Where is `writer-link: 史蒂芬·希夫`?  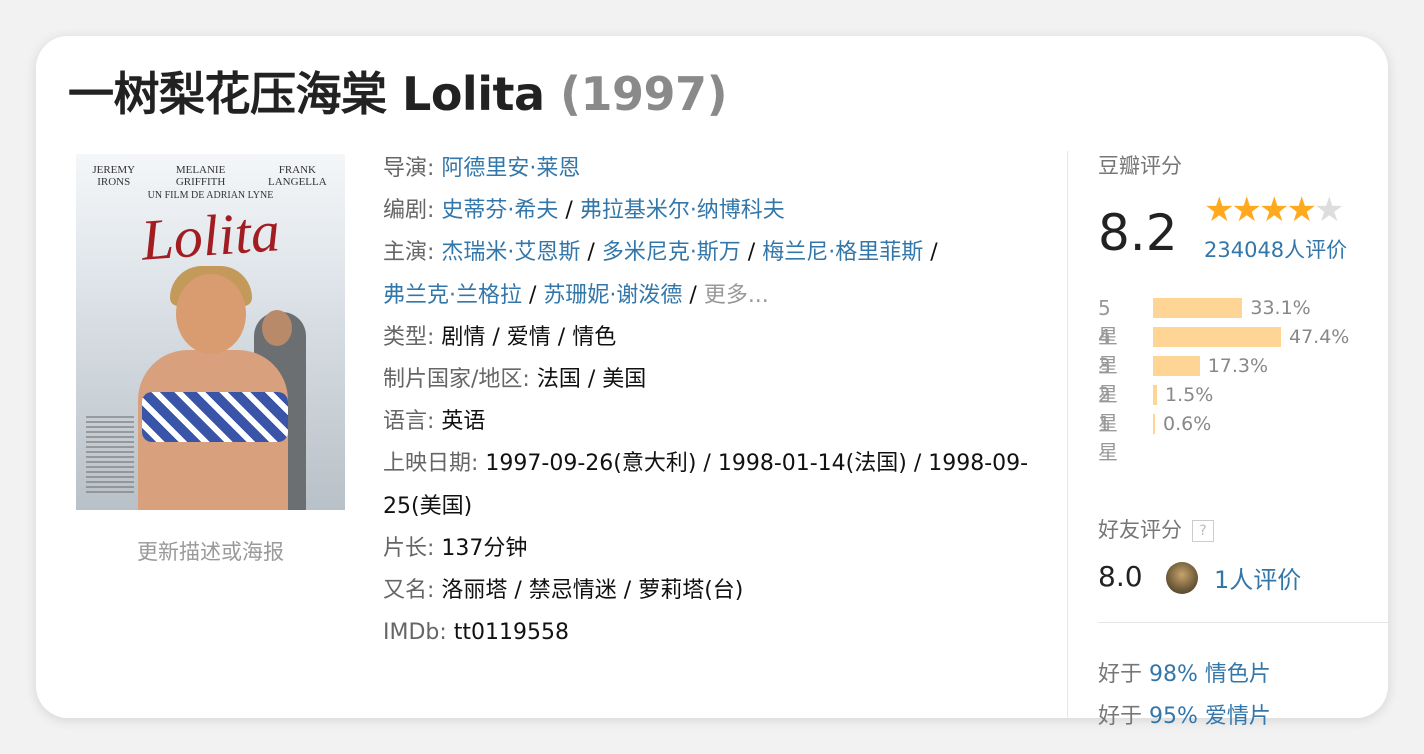
writer-link: 史蒂芬·希夫 is located at coordinates (499, 210).